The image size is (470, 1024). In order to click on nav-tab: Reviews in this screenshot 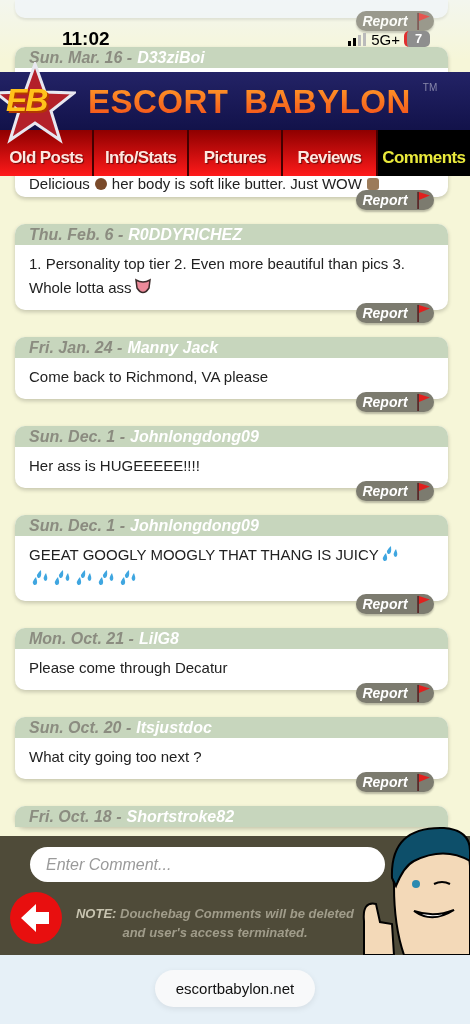, I will do `click(329, 153)`.